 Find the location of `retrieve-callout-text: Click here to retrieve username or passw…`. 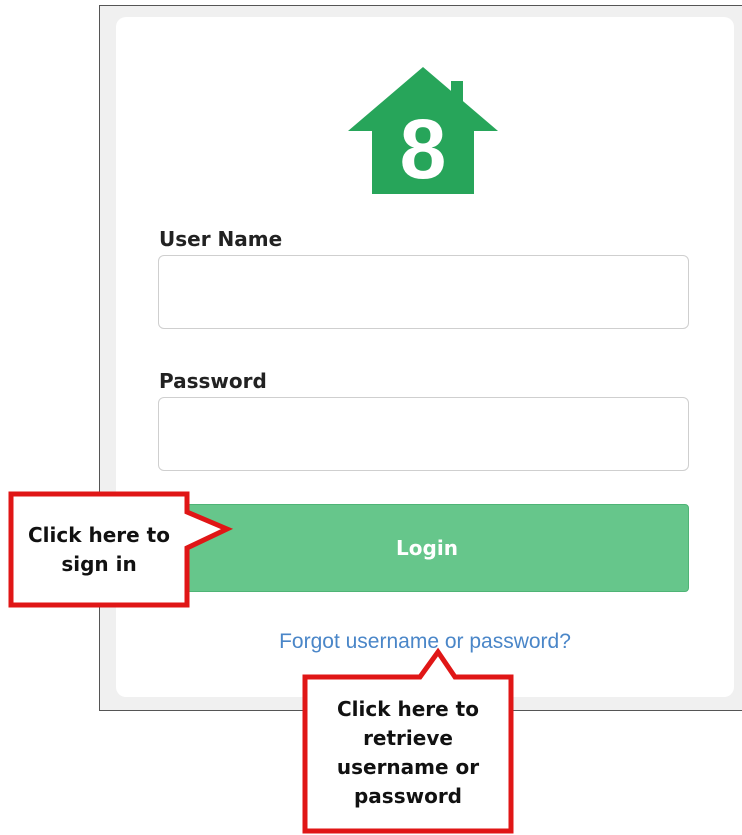

retrieve-callout-text: Click here to retrieve username or passw… is located at coordinates (408, 752).